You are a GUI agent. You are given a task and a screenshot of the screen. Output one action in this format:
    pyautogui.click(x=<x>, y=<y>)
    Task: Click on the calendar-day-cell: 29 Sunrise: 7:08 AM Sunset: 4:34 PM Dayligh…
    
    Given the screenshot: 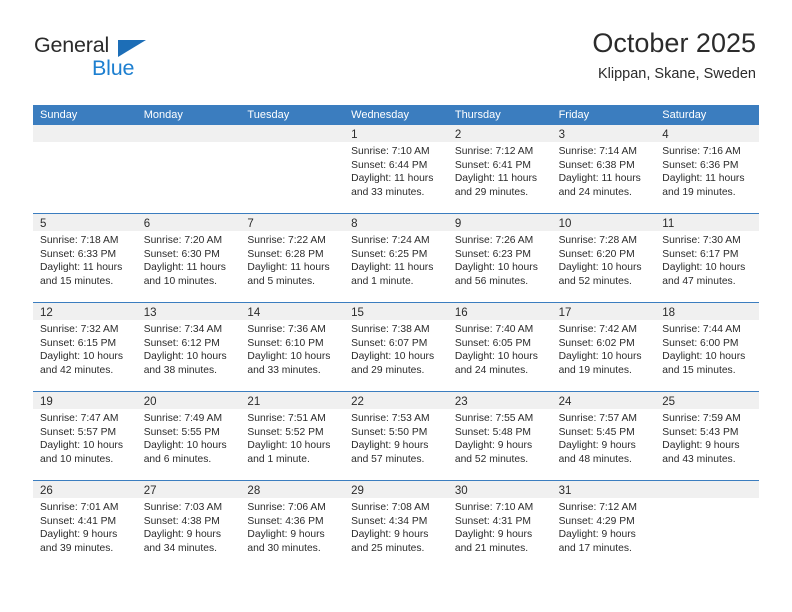 What is the action you would take?
    pyautogui.click(x=396, y=525)
    